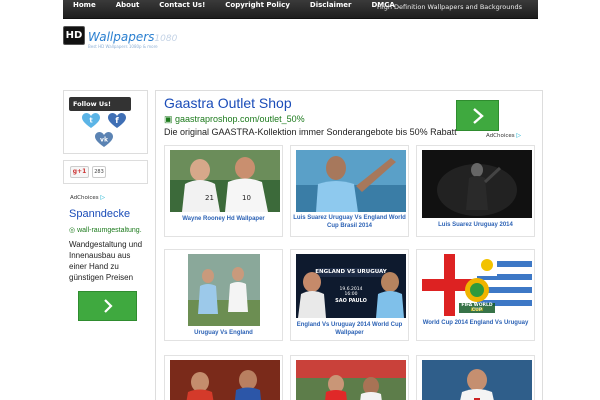  What do you see at coordinates (228, 103) in the screenshot?
I see `main-ad-title: Gaastra Outlet Shop` at bounding box center [228, 103].